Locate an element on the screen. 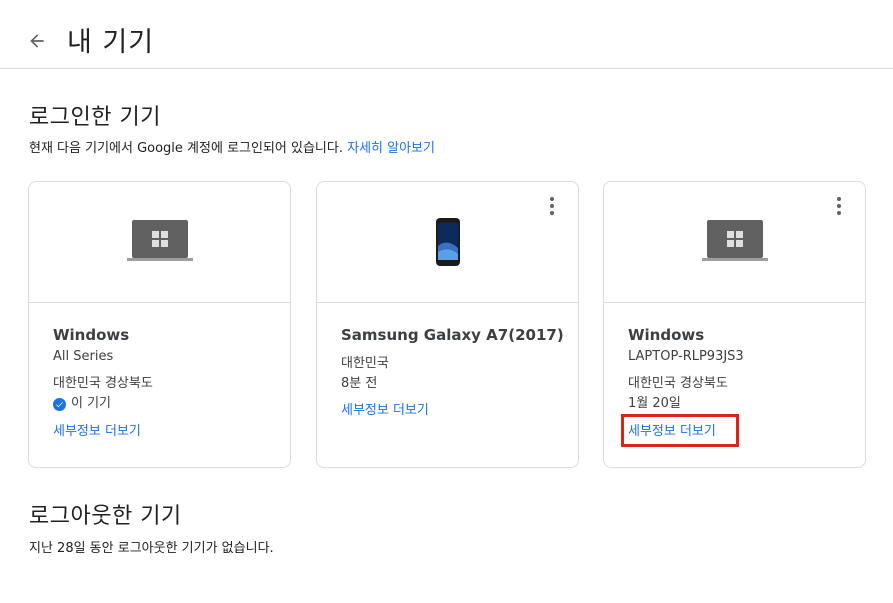  check-circle-icon is located at coordinates (59, 404).